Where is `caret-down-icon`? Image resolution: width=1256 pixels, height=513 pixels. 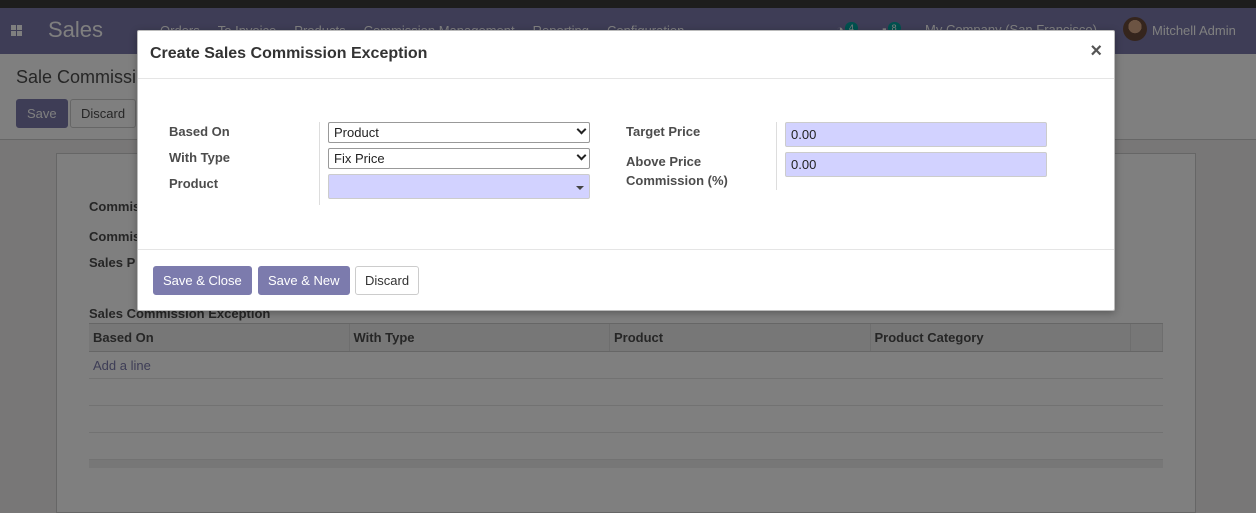 caret-down-icon is located at coordinates (580, 188).